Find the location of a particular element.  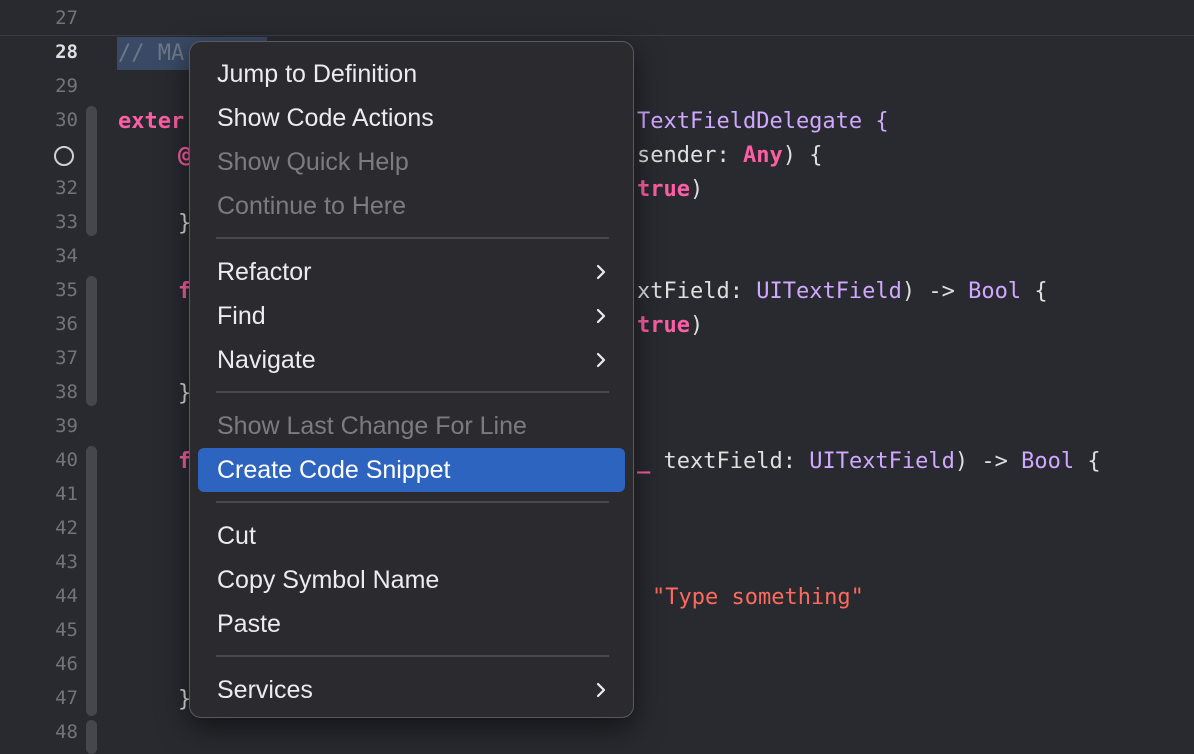

line-number-current: 28 is located at coordinates (39, 52).